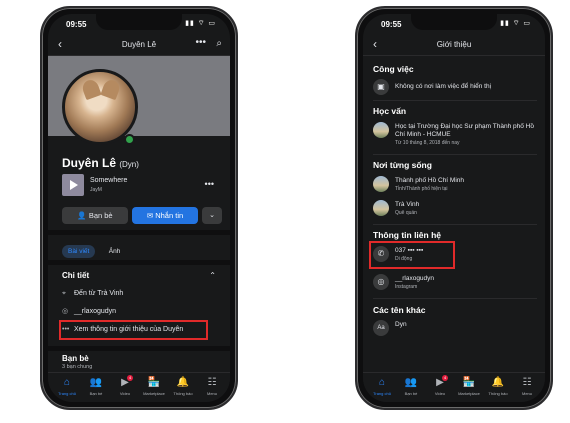 Image resolution: width=570 pixels, height=423 pixels. Describe the element at coordinates (381, 328) in the screenshot. I see `name-icon: Aa` at that location.